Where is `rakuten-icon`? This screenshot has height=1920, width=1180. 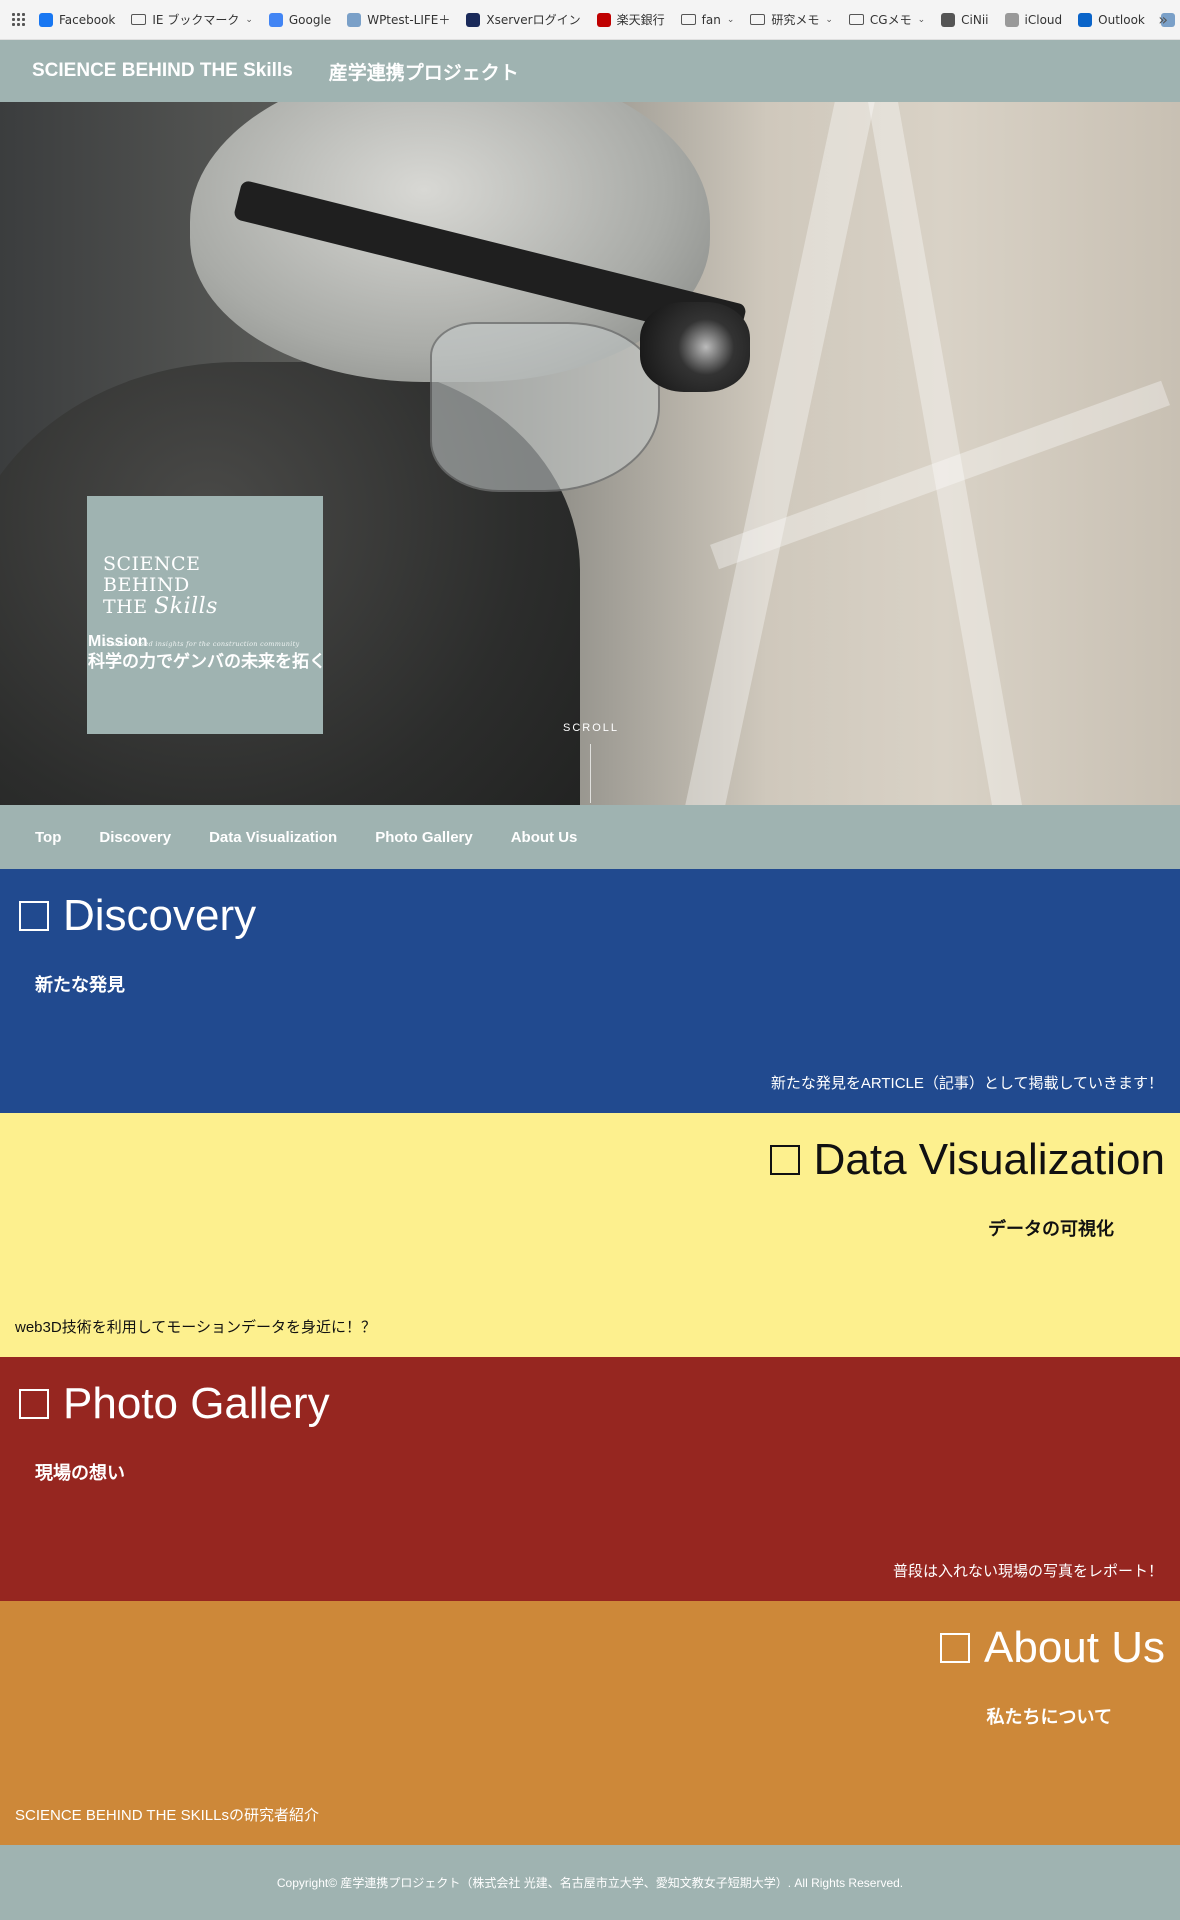
rakuten-icon is located at coordinates (603, 19).